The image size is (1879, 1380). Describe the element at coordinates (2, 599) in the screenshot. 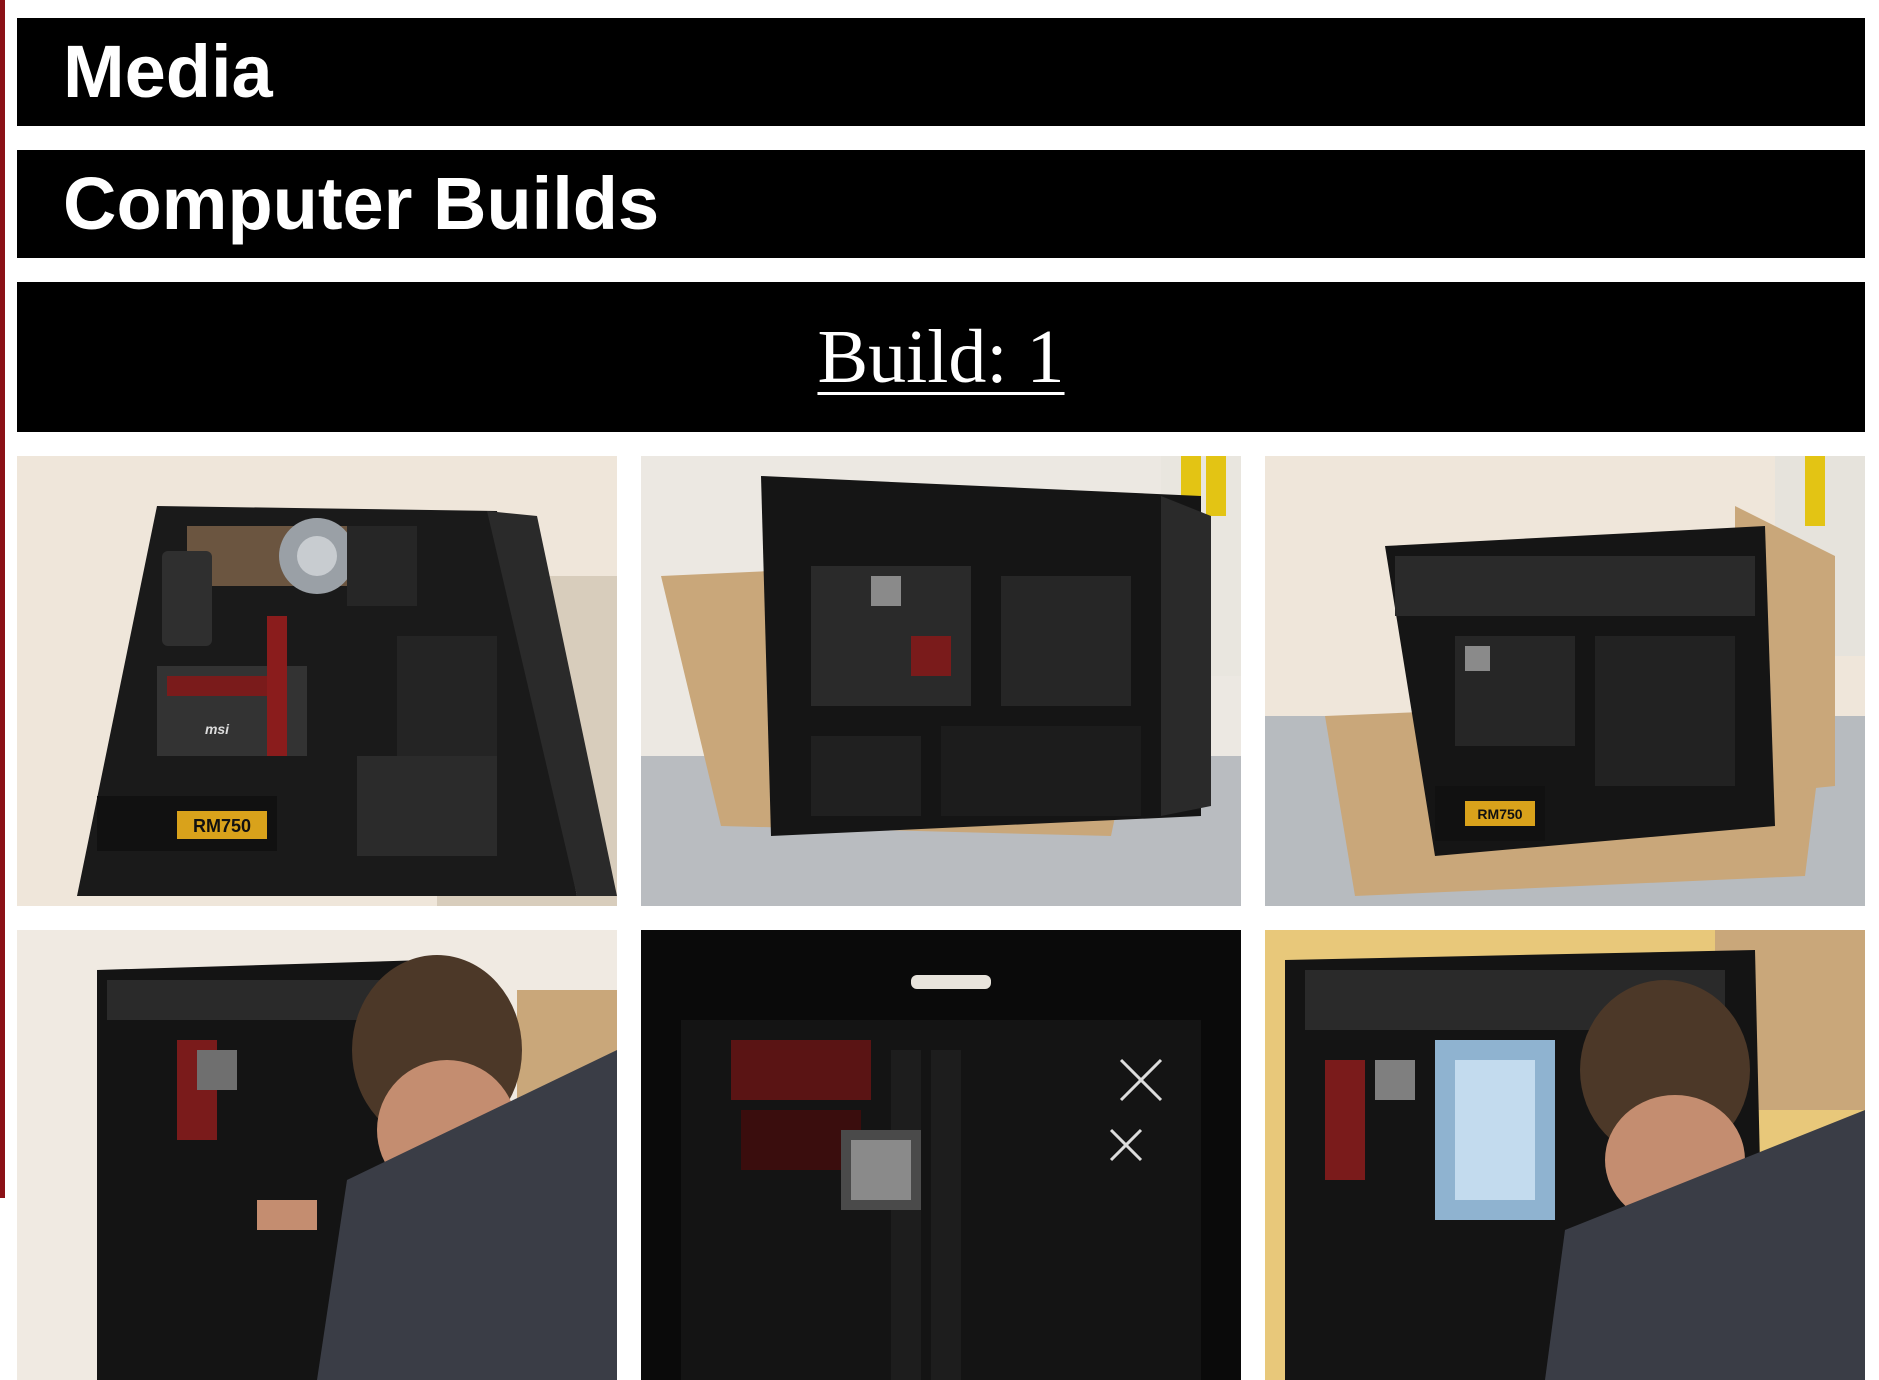

I see `left-accent-rule` at that location.